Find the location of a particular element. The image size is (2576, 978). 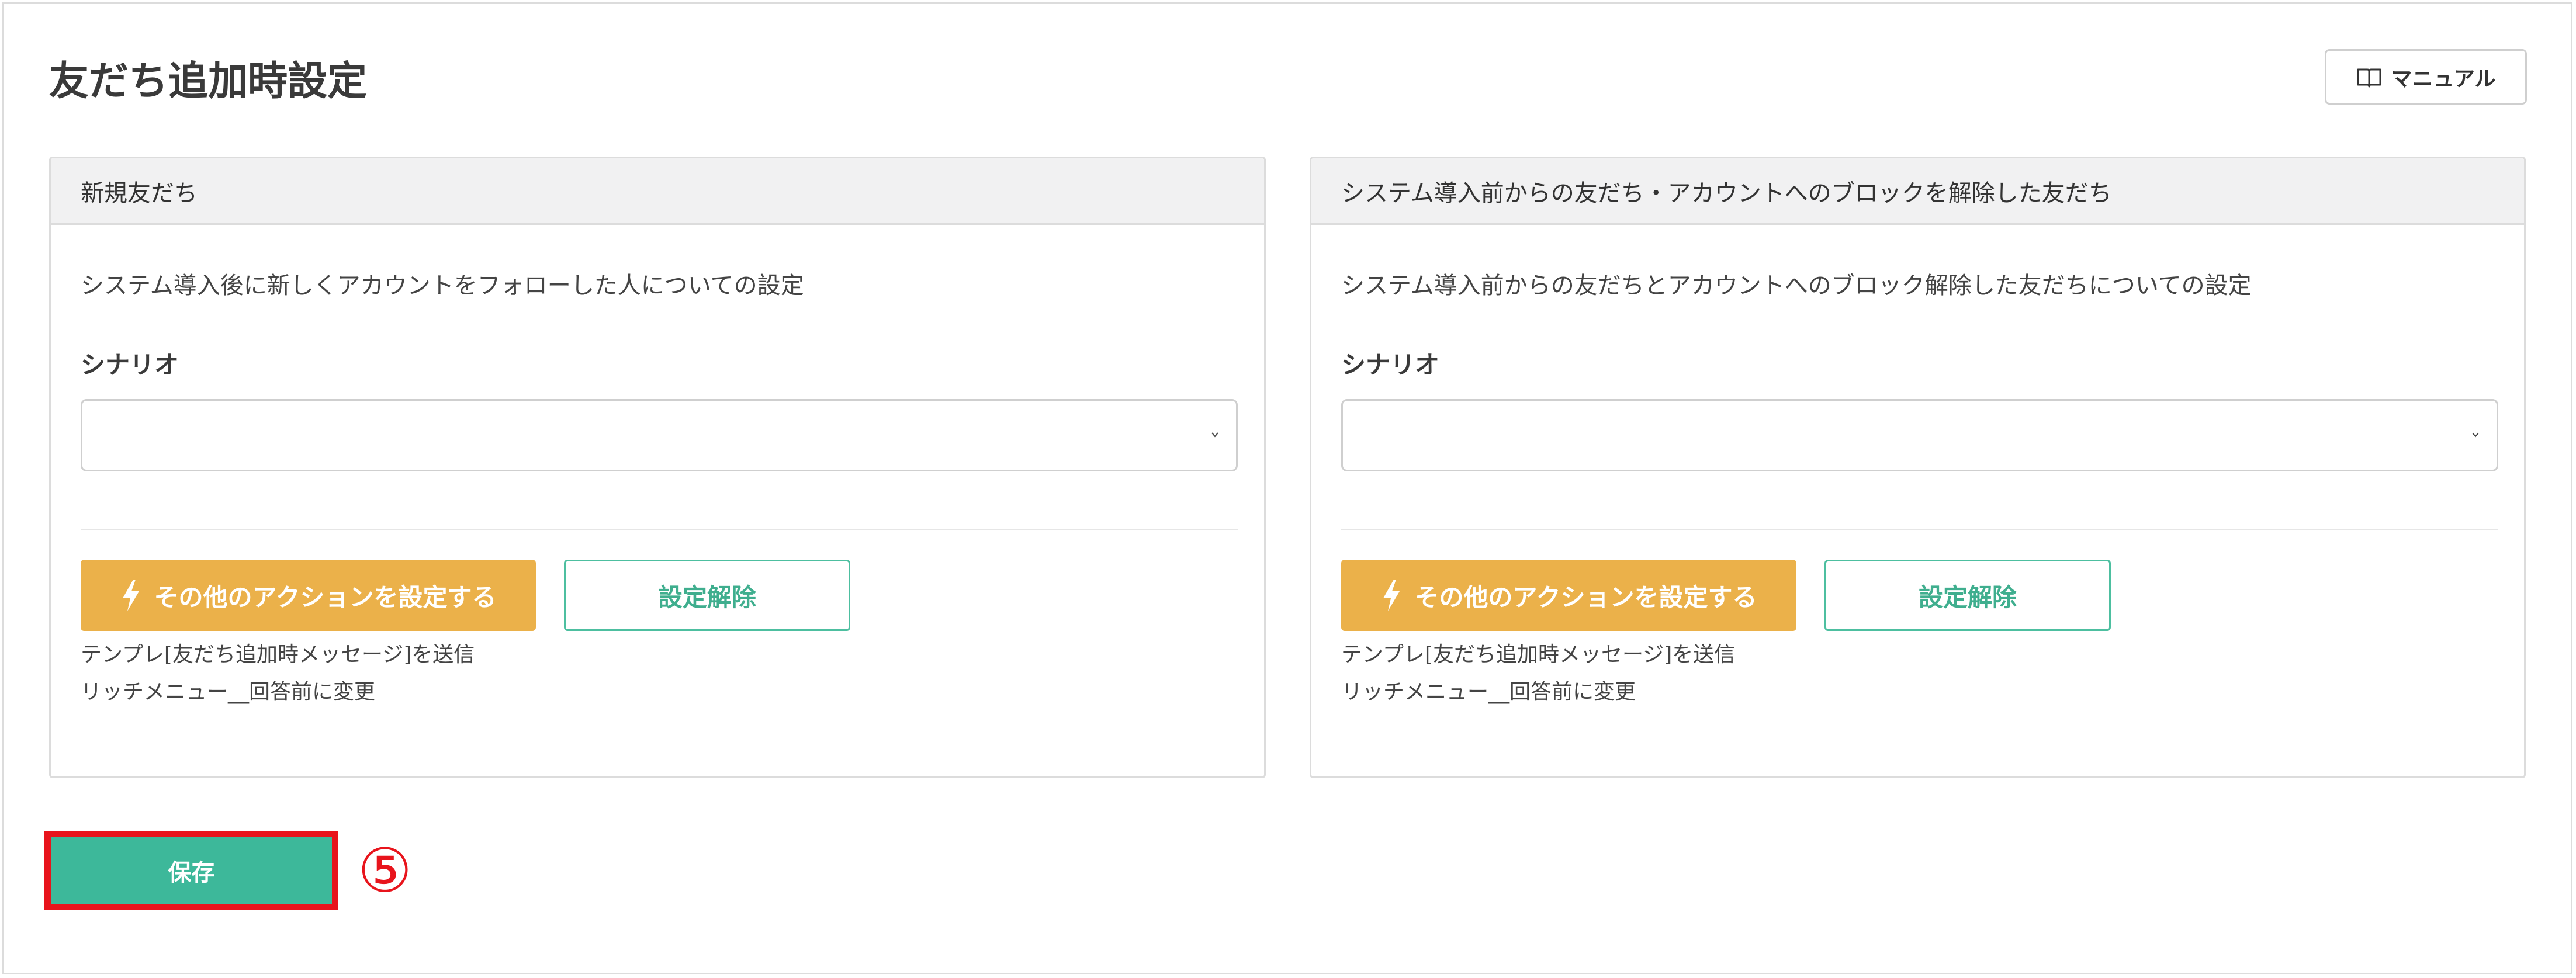

manual-button: マニュアル is located at coordinates (2426, 77).